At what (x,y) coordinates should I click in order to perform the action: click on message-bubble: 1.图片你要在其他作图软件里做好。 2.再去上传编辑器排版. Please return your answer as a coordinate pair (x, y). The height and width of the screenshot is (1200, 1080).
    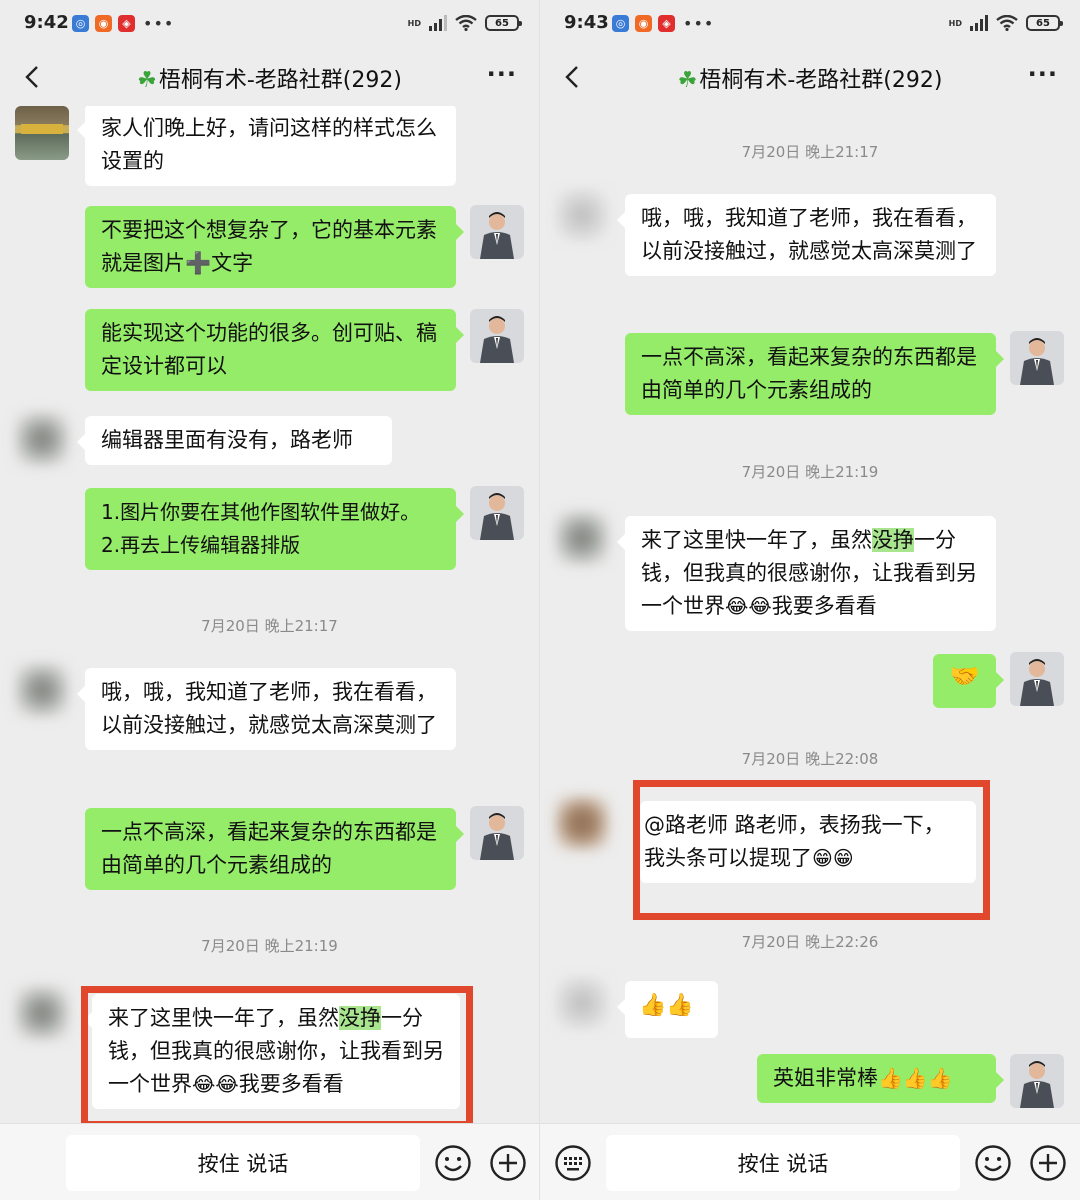
    Looking at the image, I should click on (274, 529).